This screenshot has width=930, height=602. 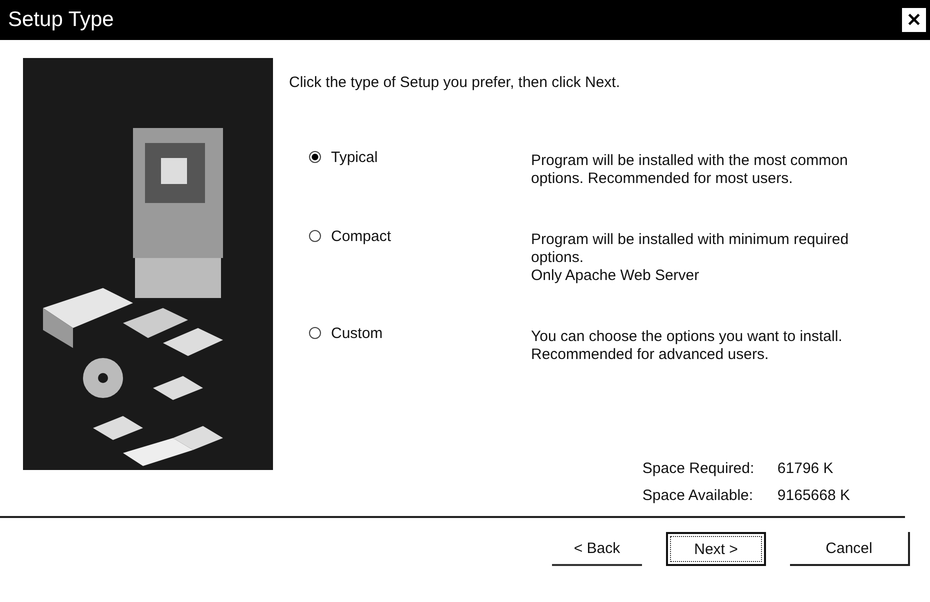 I want to click on option-description: You can choose the options you want to install. Recommended for advanced users., so click(x=686, y=346).